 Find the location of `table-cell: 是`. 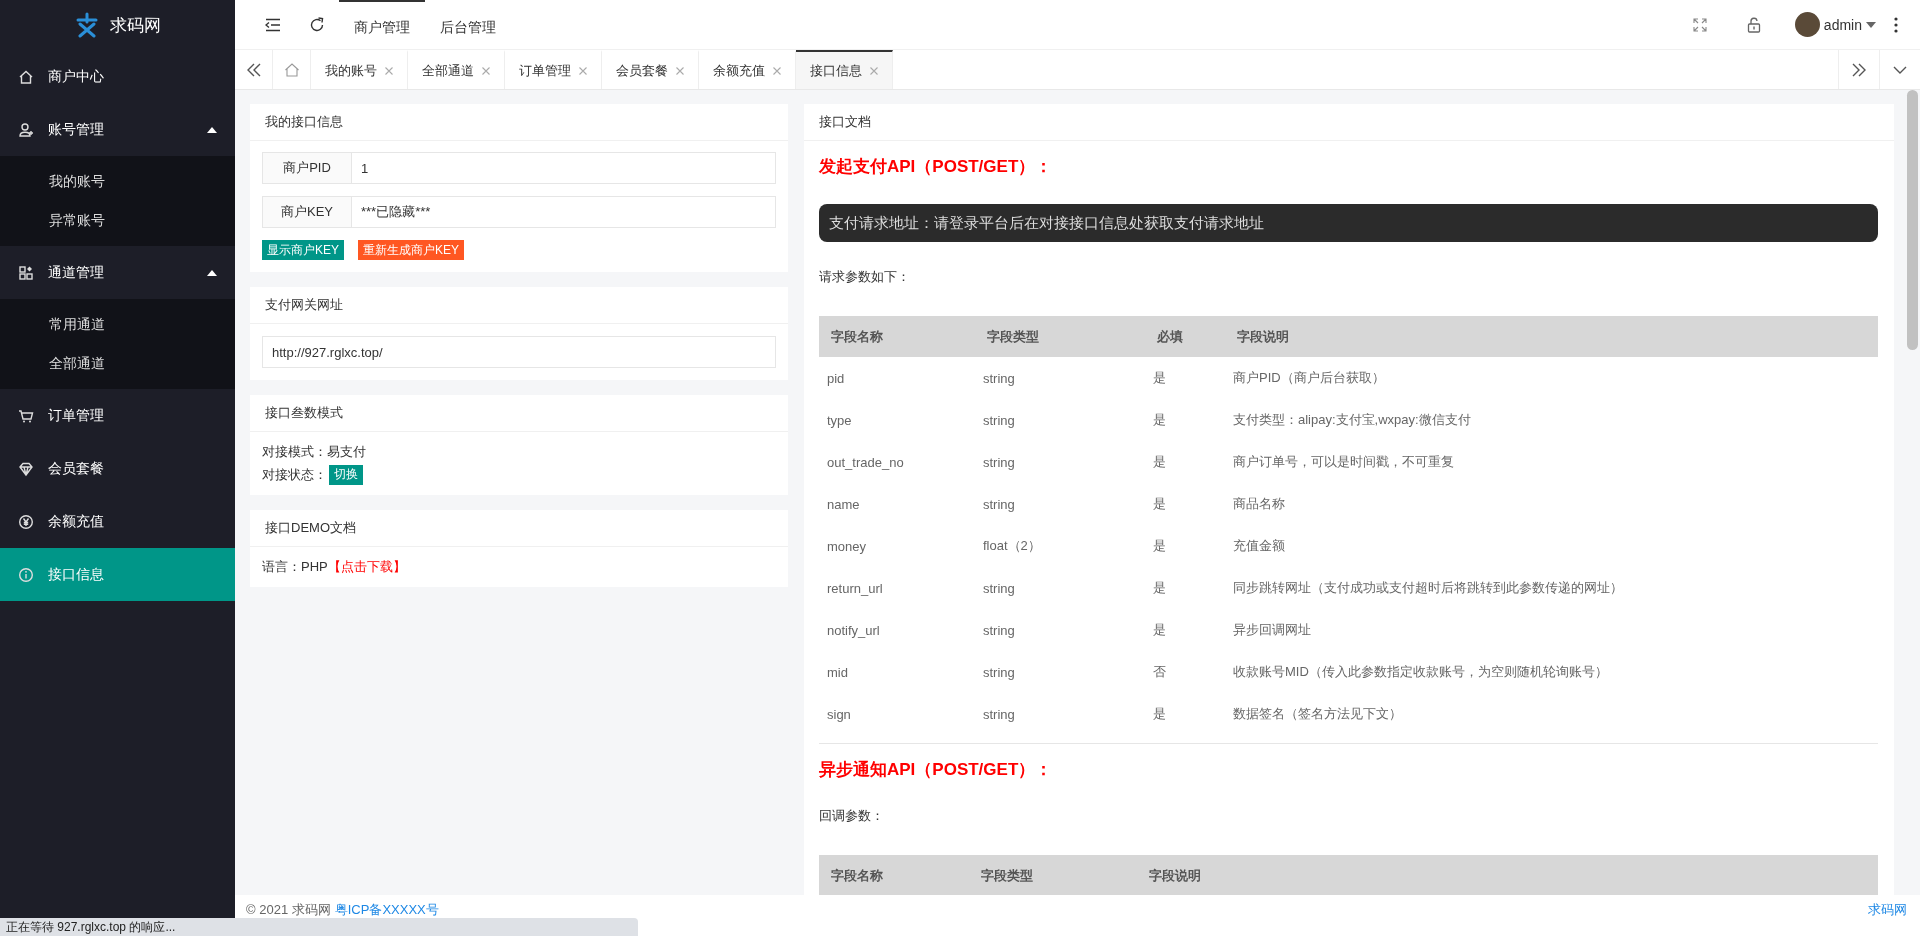

table-cell: 是 is located at coordinates (1185, 378).